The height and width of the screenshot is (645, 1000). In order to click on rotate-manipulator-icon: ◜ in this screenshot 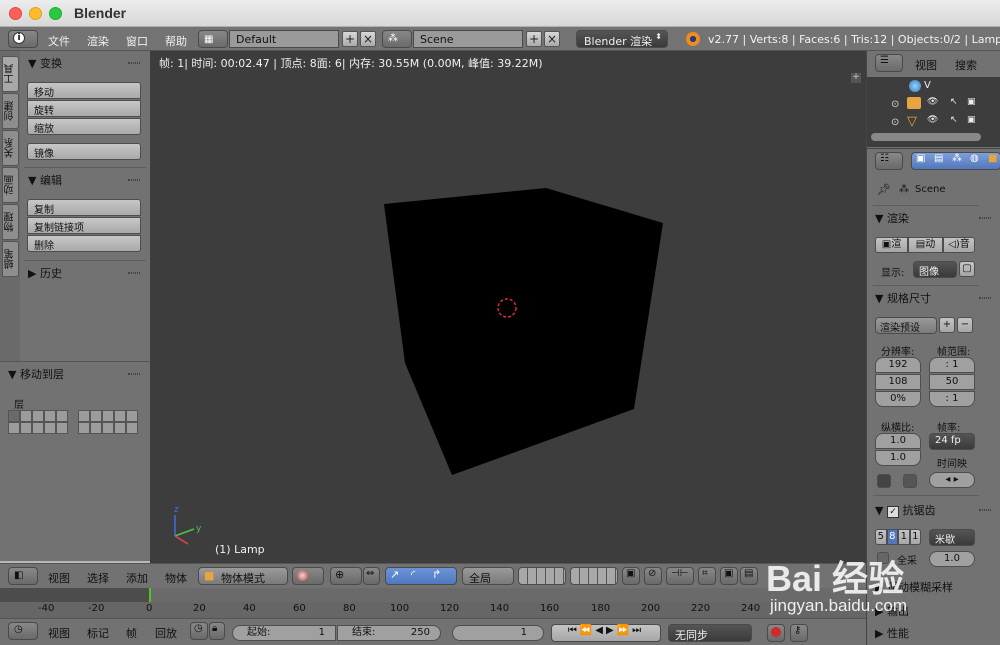, I will do `click(413, 574)`.